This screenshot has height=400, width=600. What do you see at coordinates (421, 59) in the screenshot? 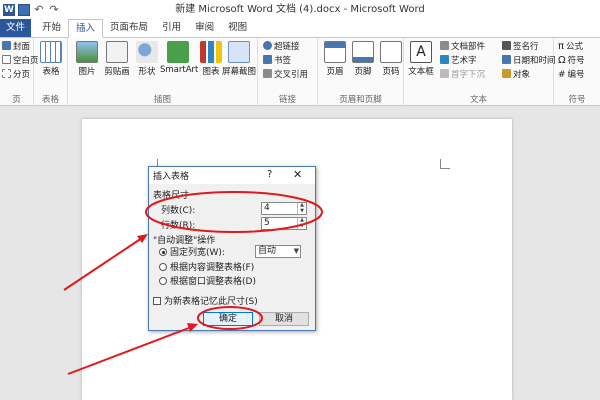
I see `textbox-button: A 文本框` at bounding box center [421, 59].